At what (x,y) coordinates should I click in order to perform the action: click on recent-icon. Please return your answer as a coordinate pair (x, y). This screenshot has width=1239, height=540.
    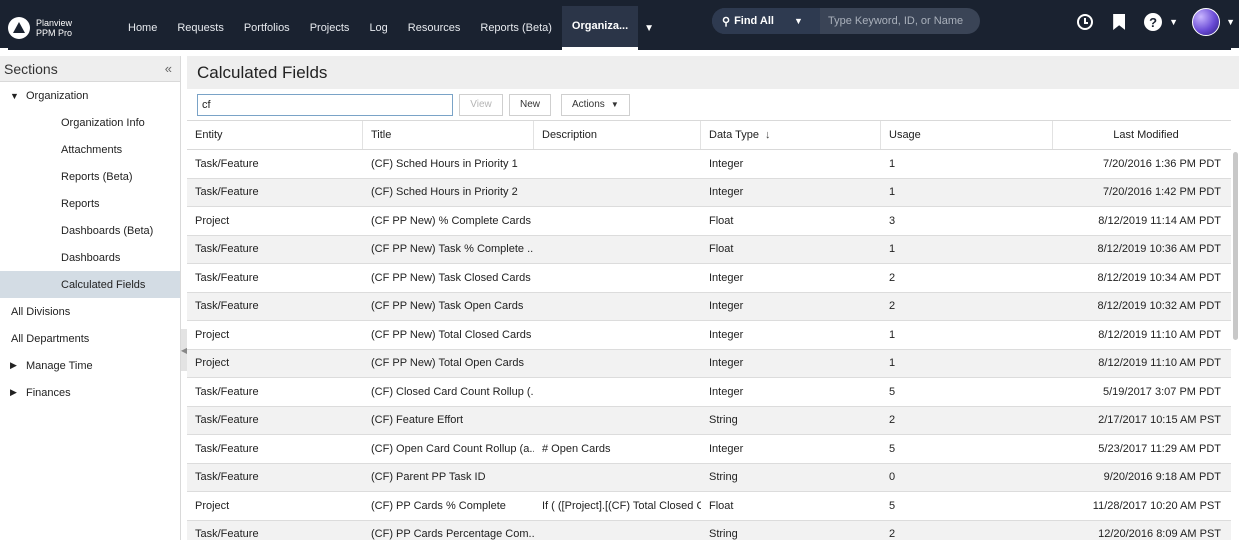
    Looking at the image, I should click on (1085, 22).